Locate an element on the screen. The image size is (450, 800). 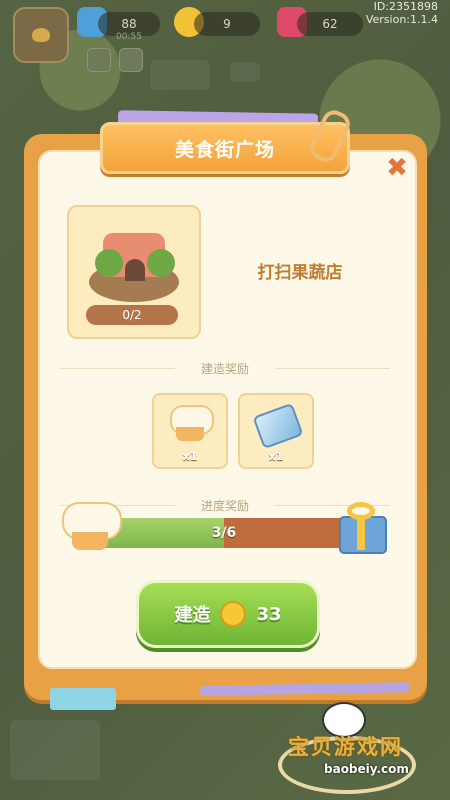
settings-icon is located at coordinates (99, 60).